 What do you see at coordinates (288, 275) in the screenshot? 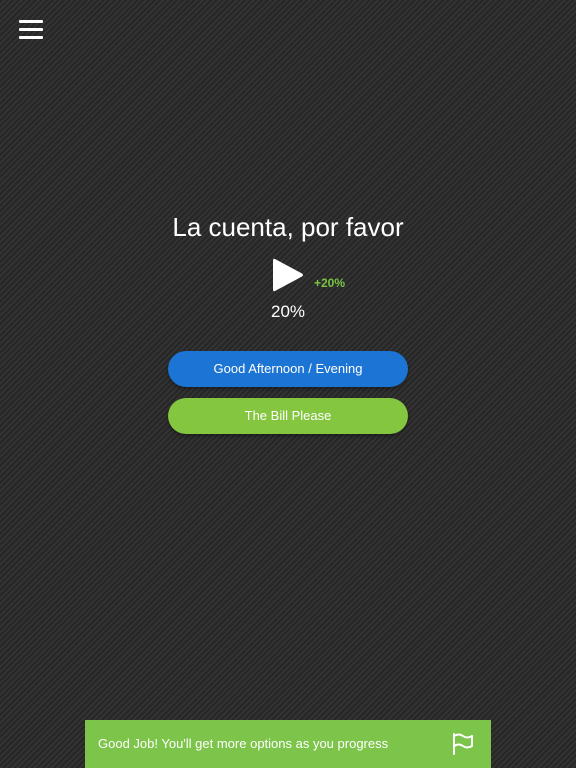
I see `play-icon` at bounding box center [288, 275].